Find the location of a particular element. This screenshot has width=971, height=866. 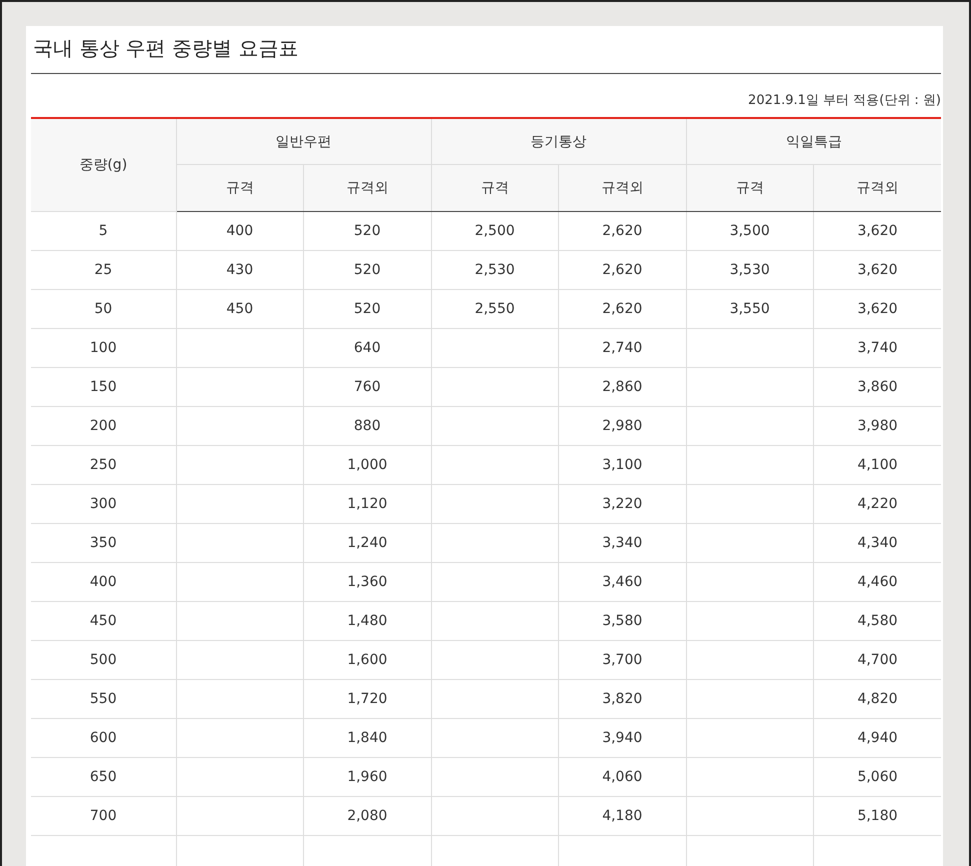

table-cell: 550 is located at coordinates (103, 699).